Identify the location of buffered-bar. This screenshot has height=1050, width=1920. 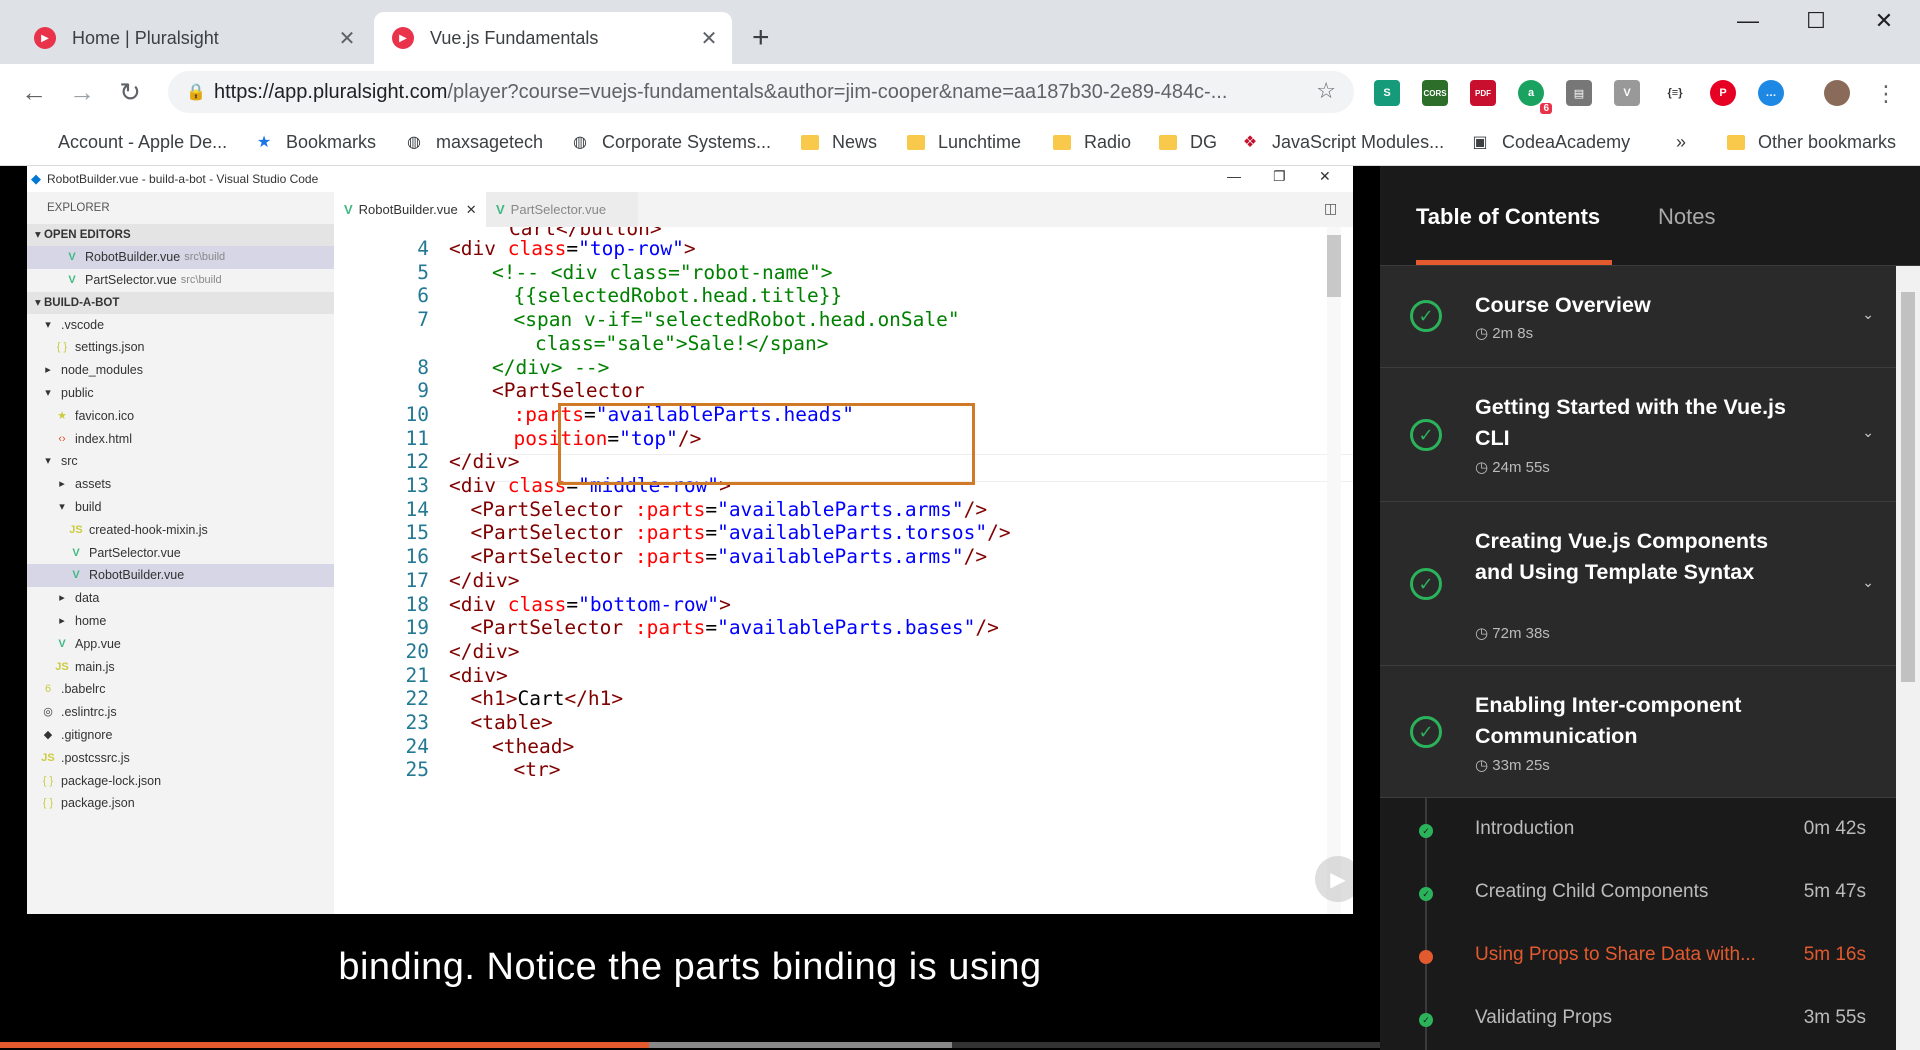
(800, 1045).